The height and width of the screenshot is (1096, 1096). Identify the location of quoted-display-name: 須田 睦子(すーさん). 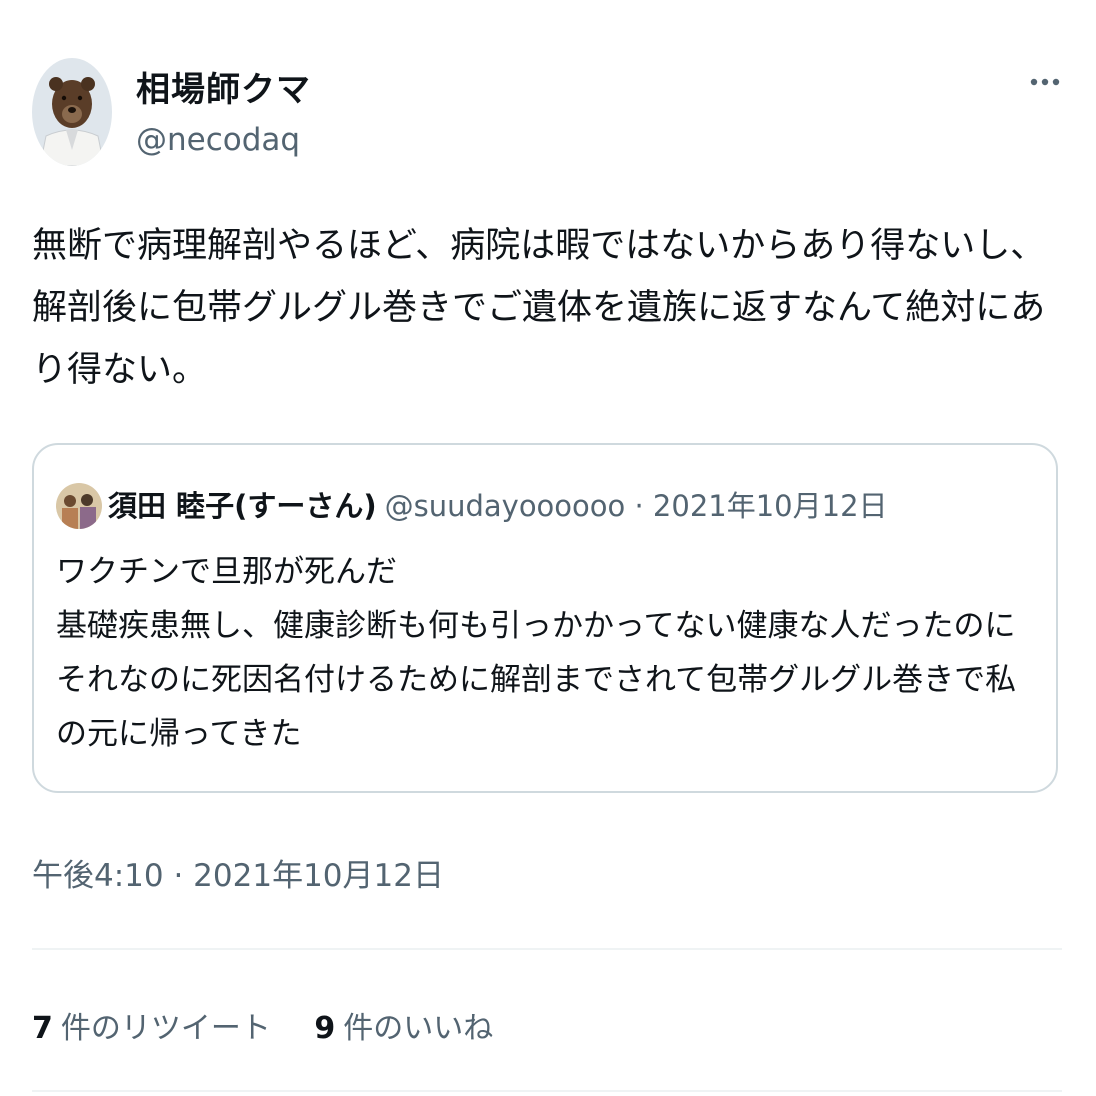
(242, 506).